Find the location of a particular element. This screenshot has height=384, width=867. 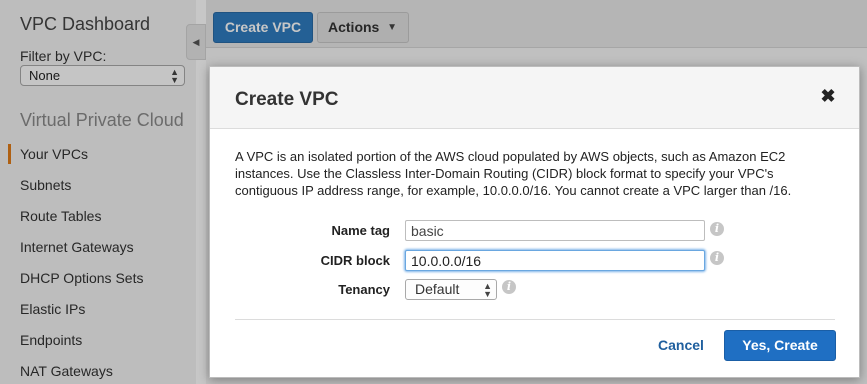

dialog-title: Create VPC is located at coordinates (287, 99).